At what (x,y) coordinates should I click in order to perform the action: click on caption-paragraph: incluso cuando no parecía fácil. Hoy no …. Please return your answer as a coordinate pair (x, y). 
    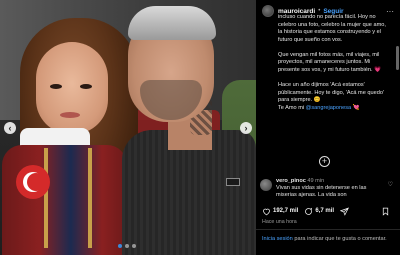
    Looking at the image, I should click on (332, 28).